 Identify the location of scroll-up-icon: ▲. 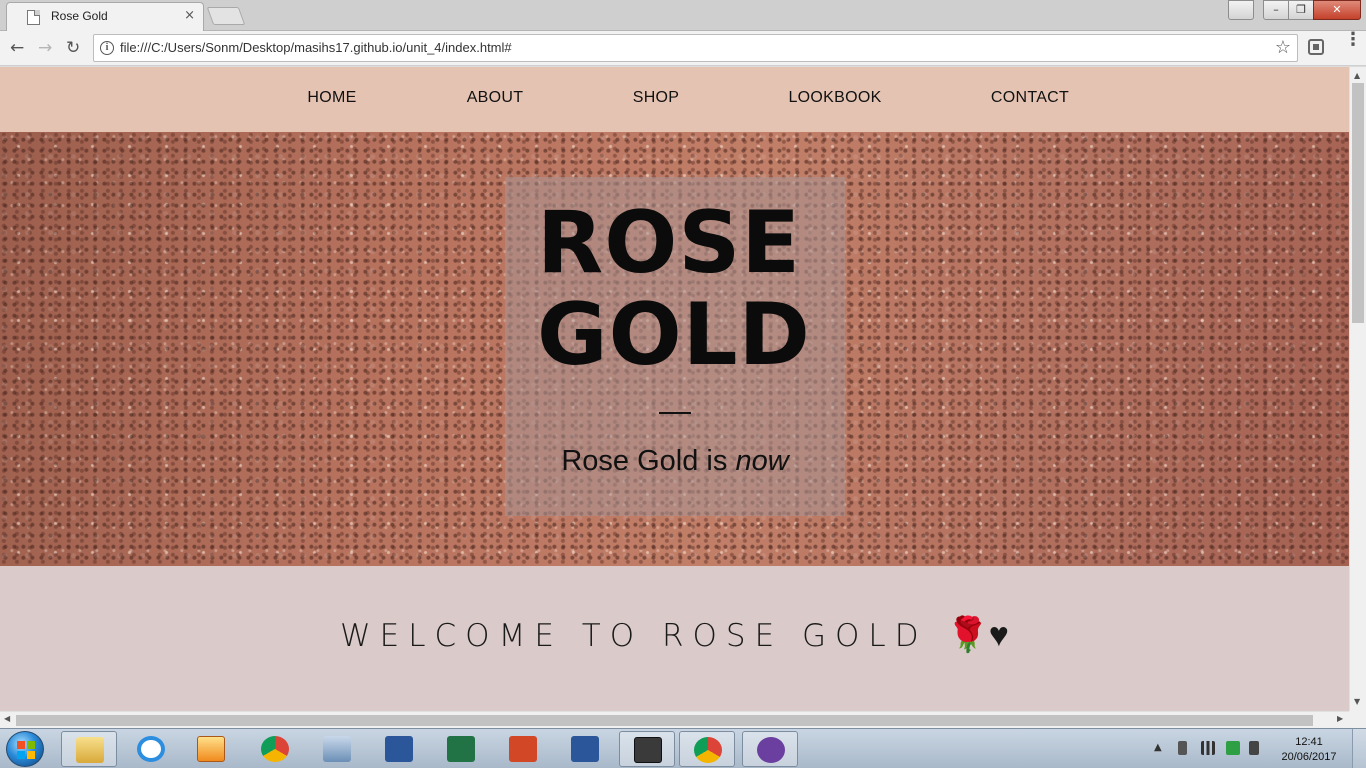
(1357, 75).